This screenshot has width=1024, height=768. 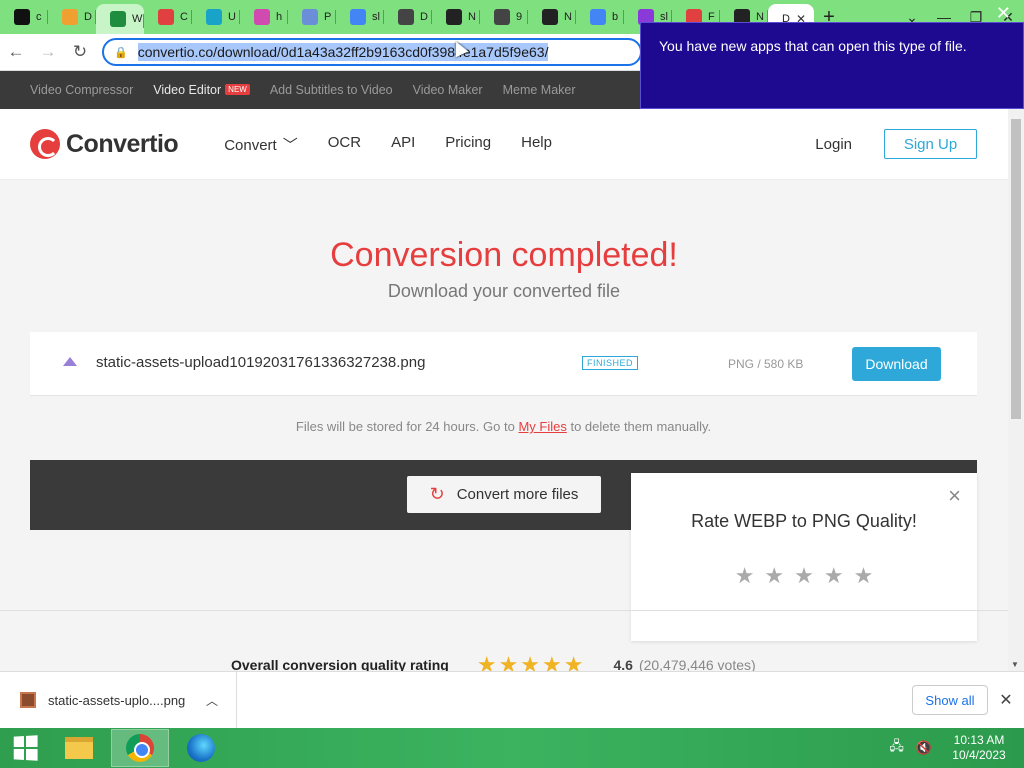 I want to click on pen-icon, so click(x=70, y=17).